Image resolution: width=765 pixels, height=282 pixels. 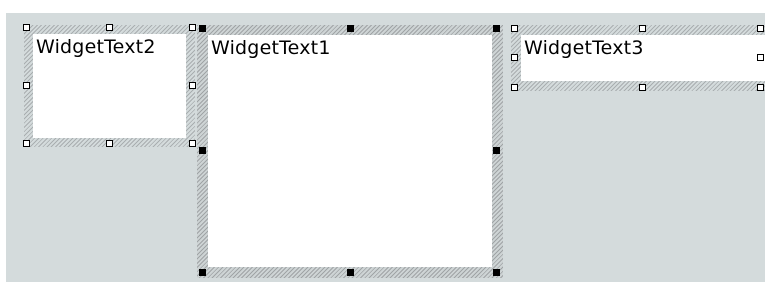 What do you see at coordinates (271, 48) in the screenshot?
I see `widget-text-1-label: WidgetText1` at bounding box center [271, 48].